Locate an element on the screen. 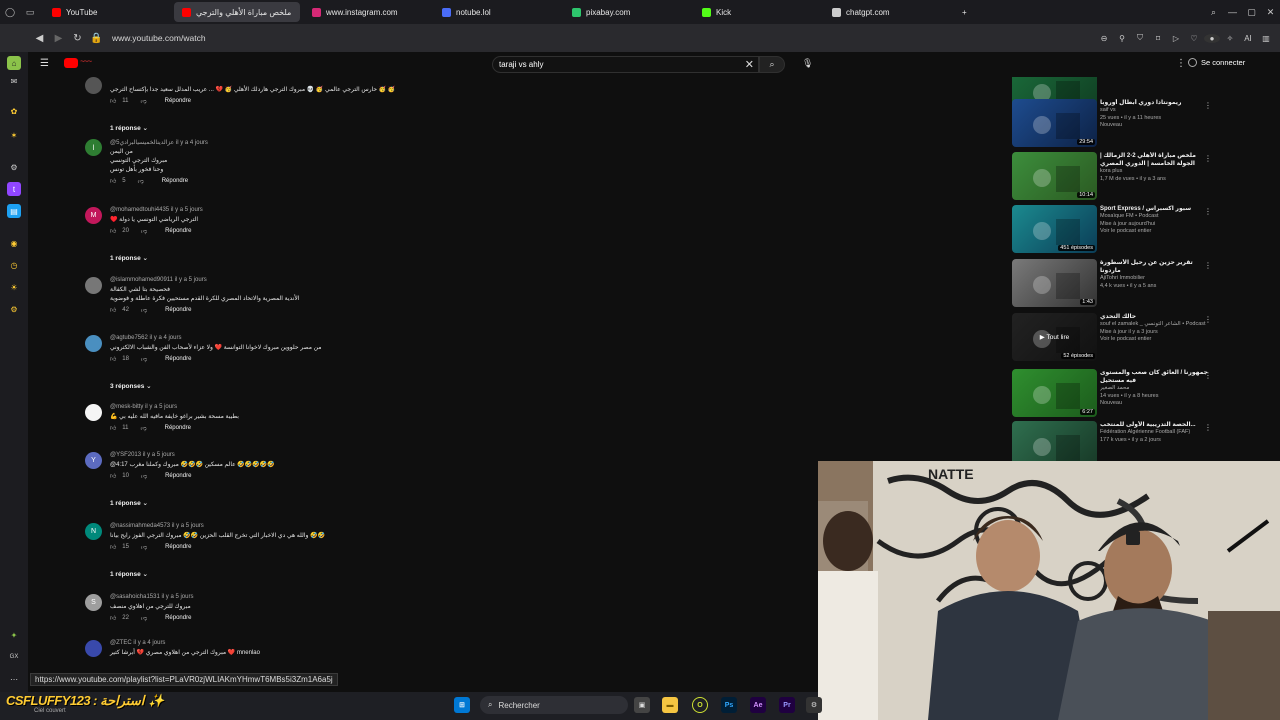  bookmark-icon: ⌑ is located at coordinates (1158, 38).